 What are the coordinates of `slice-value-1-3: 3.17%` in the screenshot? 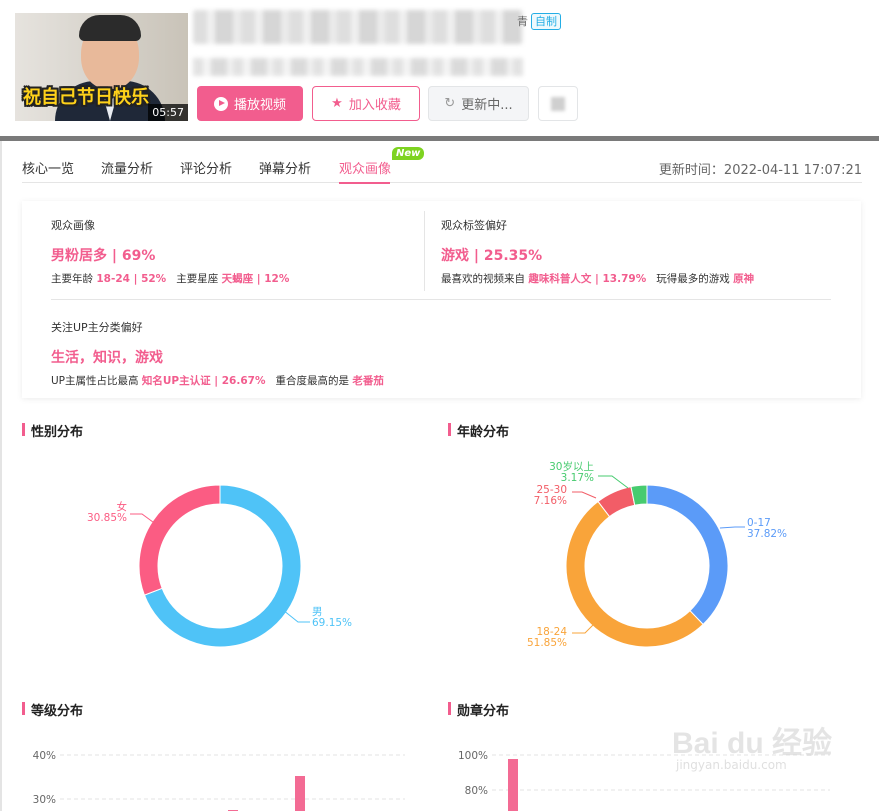 It's located at (577, 478).